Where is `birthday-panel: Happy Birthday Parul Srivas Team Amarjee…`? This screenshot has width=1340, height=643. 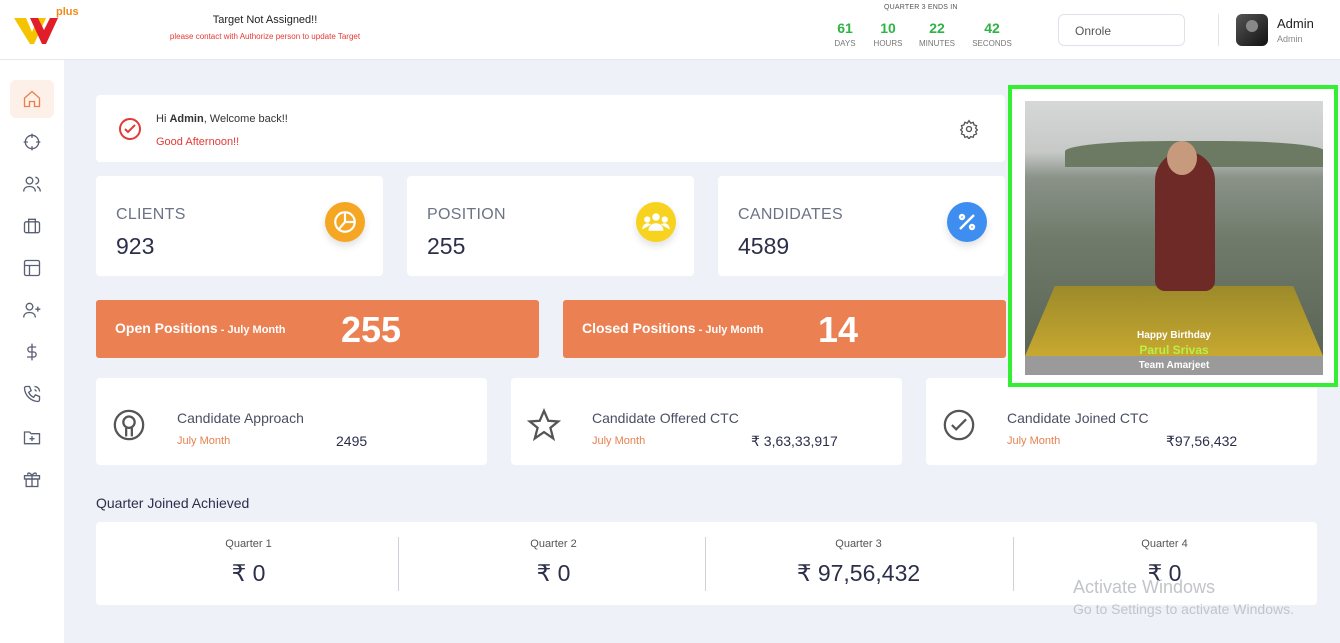
birthday-panel: Happy Birthday Parul Srivas Team Amarjee… is located at coordinates (1173, 236).